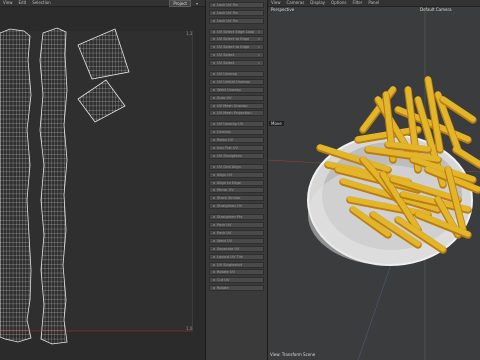  What do you see at coordinates (230, 217) in the screenshot?
I see `side-tool-label: Straighten Pts` at bounding box center [230, 217].